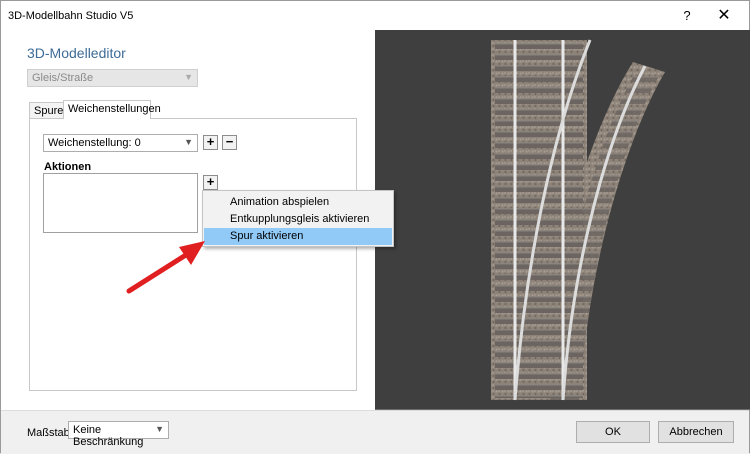  I want to click on tab-weichenstellungen: Weichenstellungen, so click(112, 109).